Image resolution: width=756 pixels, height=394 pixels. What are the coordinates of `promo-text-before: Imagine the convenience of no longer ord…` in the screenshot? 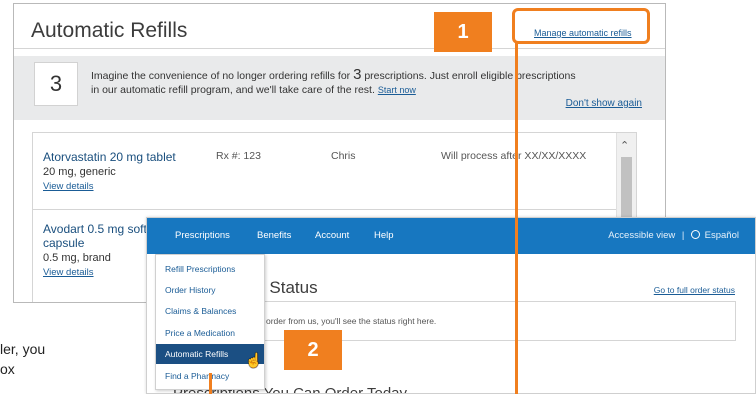 It's located at (222, 76).